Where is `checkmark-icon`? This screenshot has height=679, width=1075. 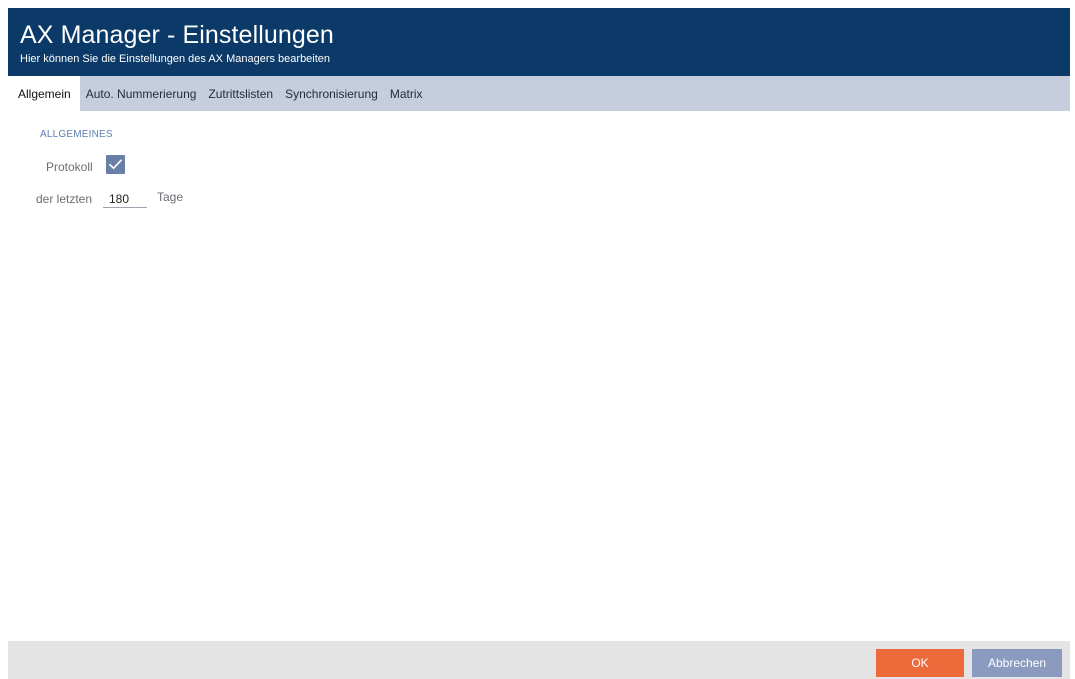 checkmark-icon is located at coordinates (115, 164).